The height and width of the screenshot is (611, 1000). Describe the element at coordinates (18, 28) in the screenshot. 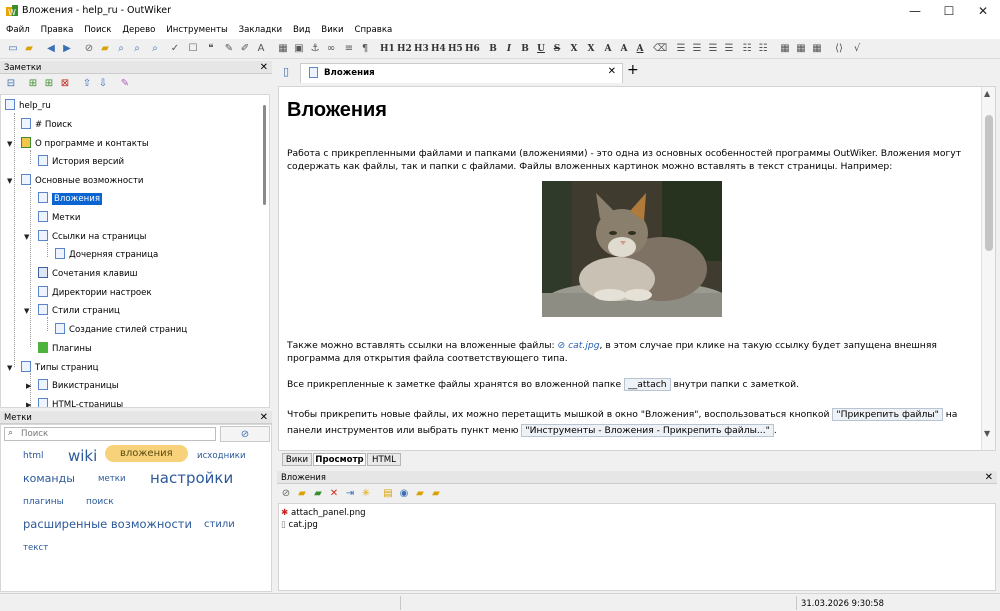

I see `menu-file: Файл` at that location.